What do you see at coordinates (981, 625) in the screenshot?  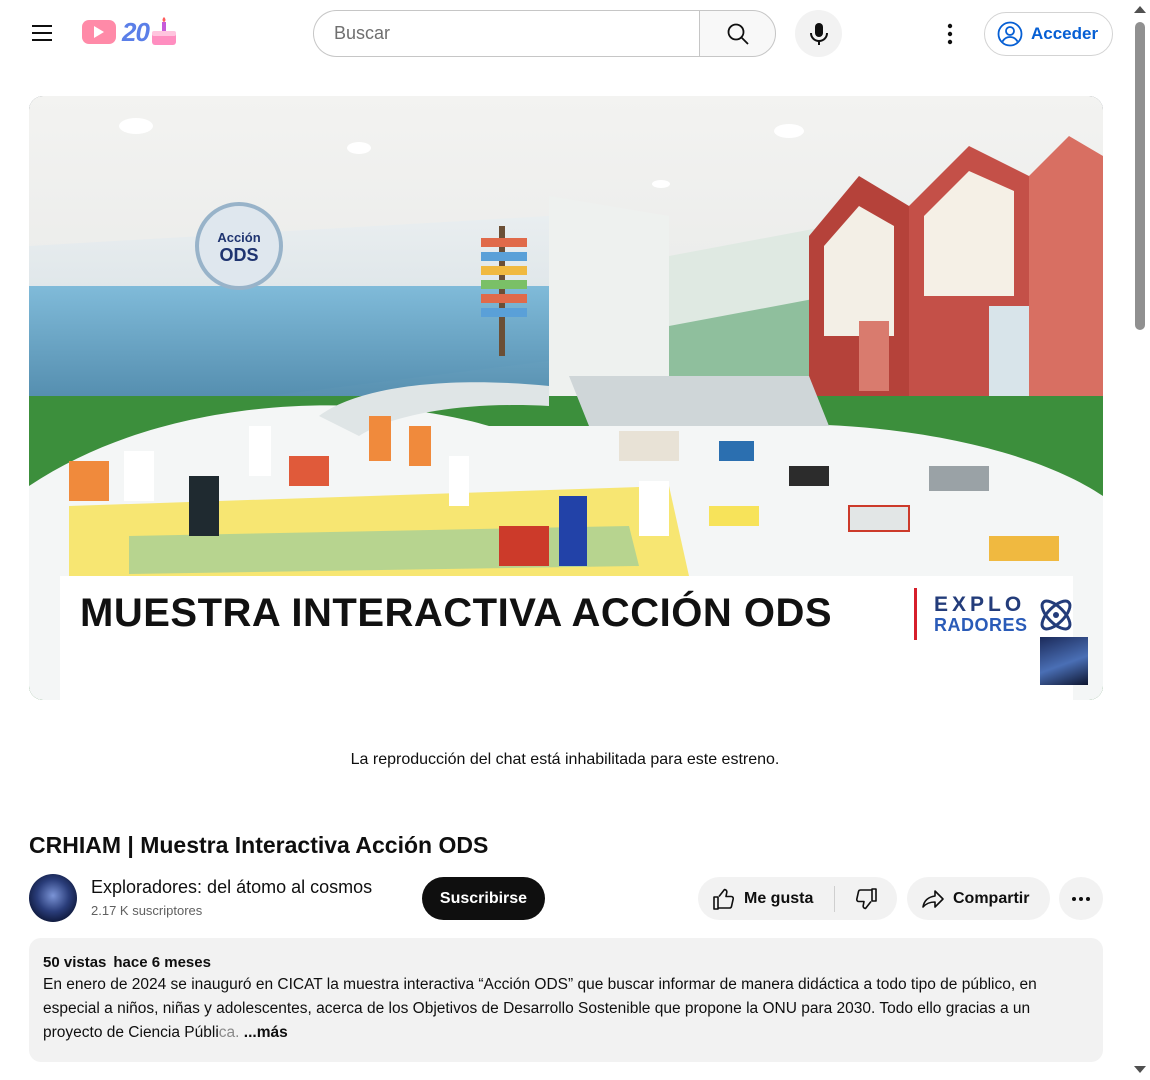 I see `brand-line2: RADORES` at bounding box center [981, 625].